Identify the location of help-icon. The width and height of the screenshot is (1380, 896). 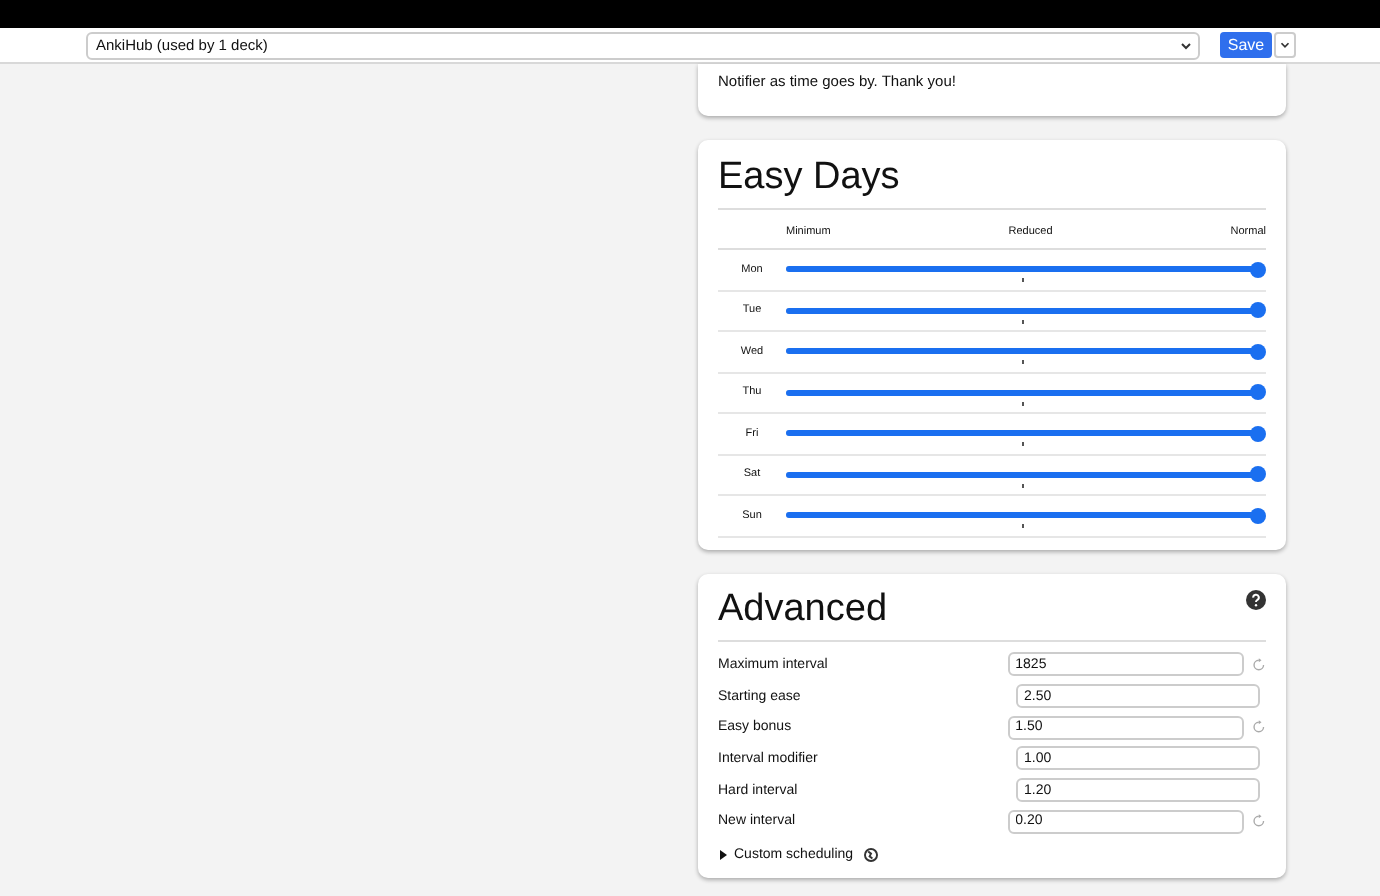
(1256, 599).